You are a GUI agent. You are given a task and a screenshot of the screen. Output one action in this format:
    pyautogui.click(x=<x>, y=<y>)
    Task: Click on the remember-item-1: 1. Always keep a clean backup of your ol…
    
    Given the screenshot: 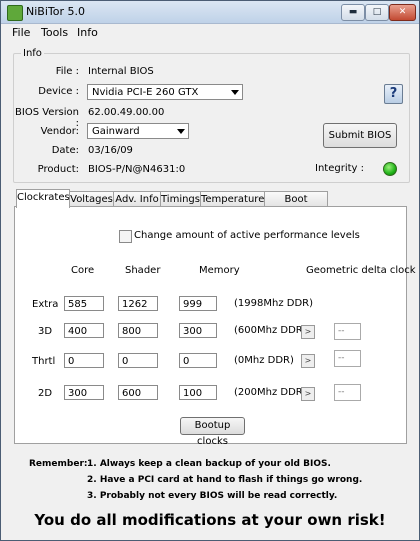 What is the action you would take?
    pyautogui.click(x=209, y=464)
    